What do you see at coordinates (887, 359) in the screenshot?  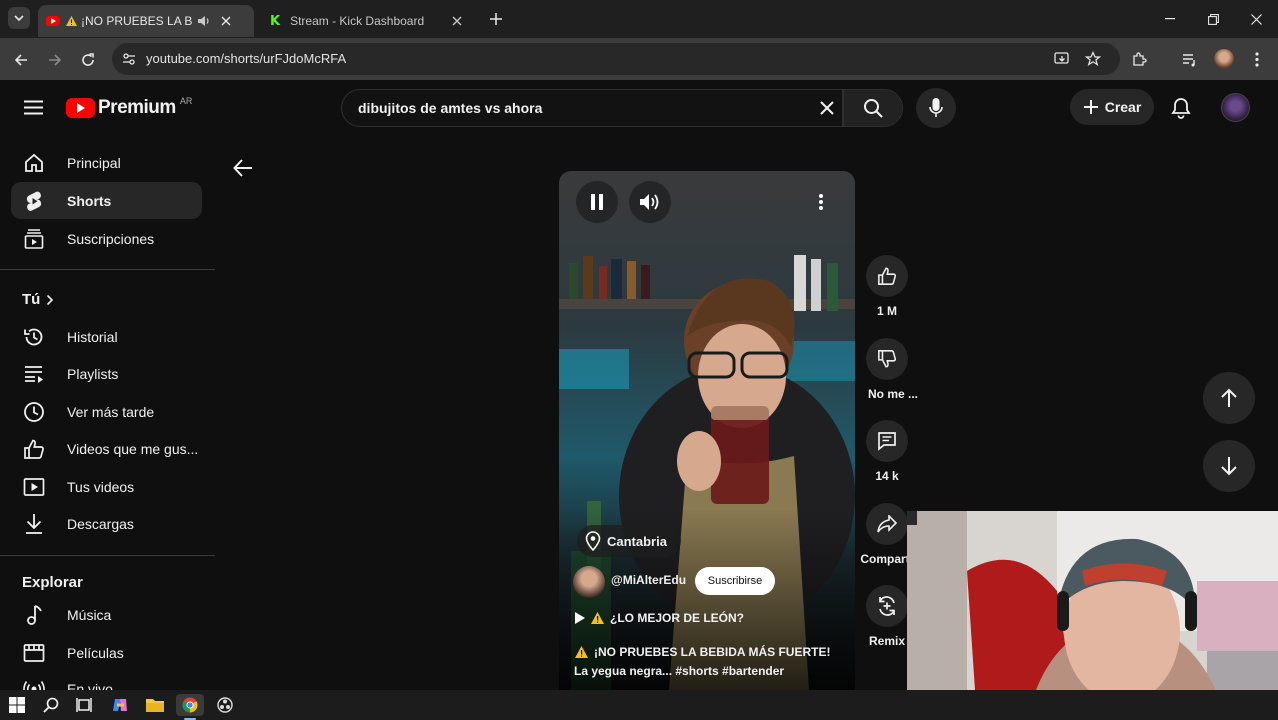 I see `dislike-button` at bounding box center [887, 359].